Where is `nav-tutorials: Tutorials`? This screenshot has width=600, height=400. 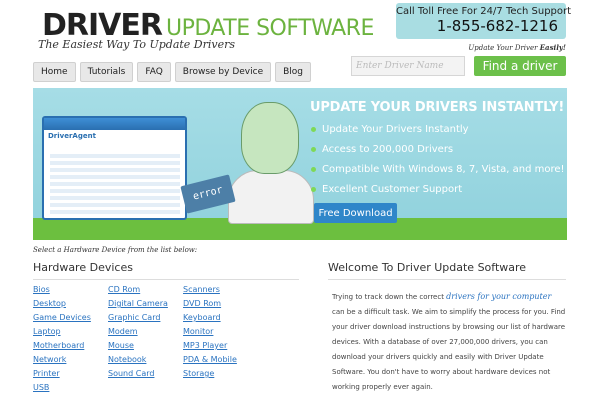
nav-tutorials: Tutorials is located at coordinates (106, 72).